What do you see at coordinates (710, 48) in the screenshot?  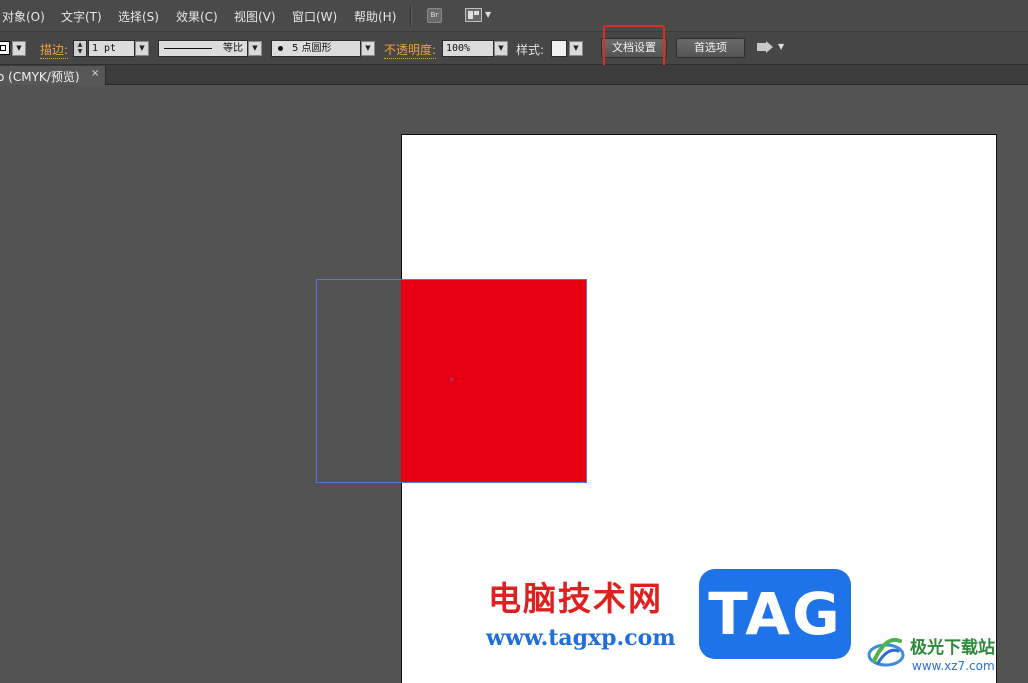 I see `preferences-button: 首选项` at bounding box center [710, 48].